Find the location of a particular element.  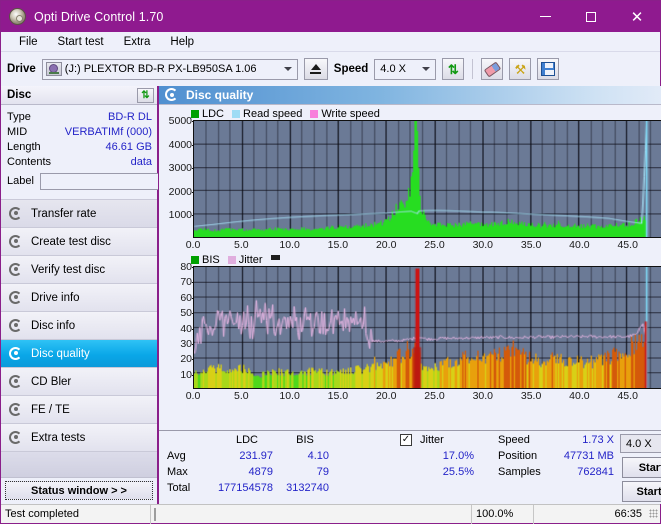

cd-bler-icon is located at coordinates (16, 381).